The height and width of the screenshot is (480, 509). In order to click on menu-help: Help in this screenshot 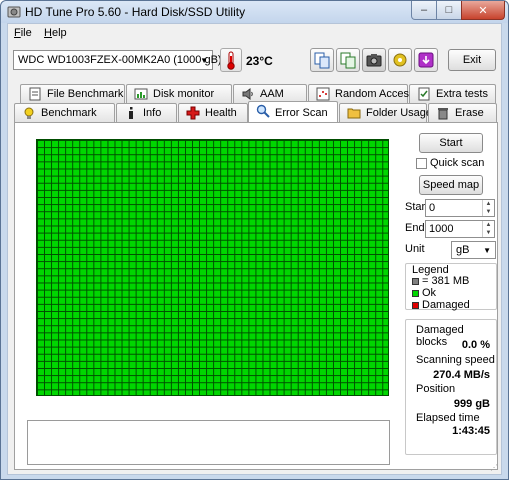, I will do `click(55, 33)`.